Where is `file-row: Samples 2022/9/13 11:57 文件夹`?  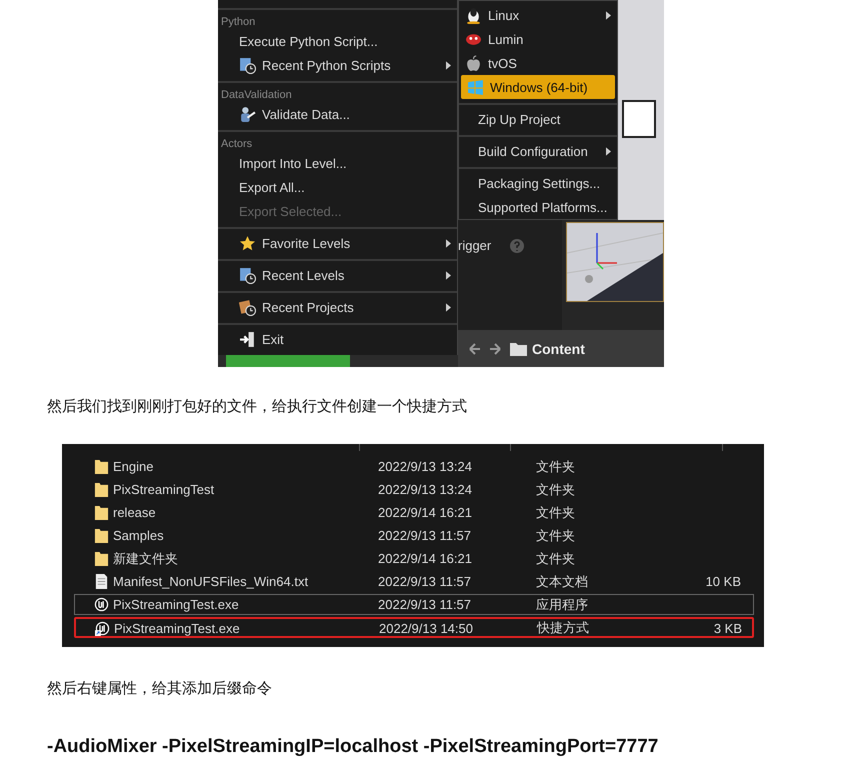
file-row: Samples 2022/9/13 11:57 文件夹 is located at coordinates (414, 535).